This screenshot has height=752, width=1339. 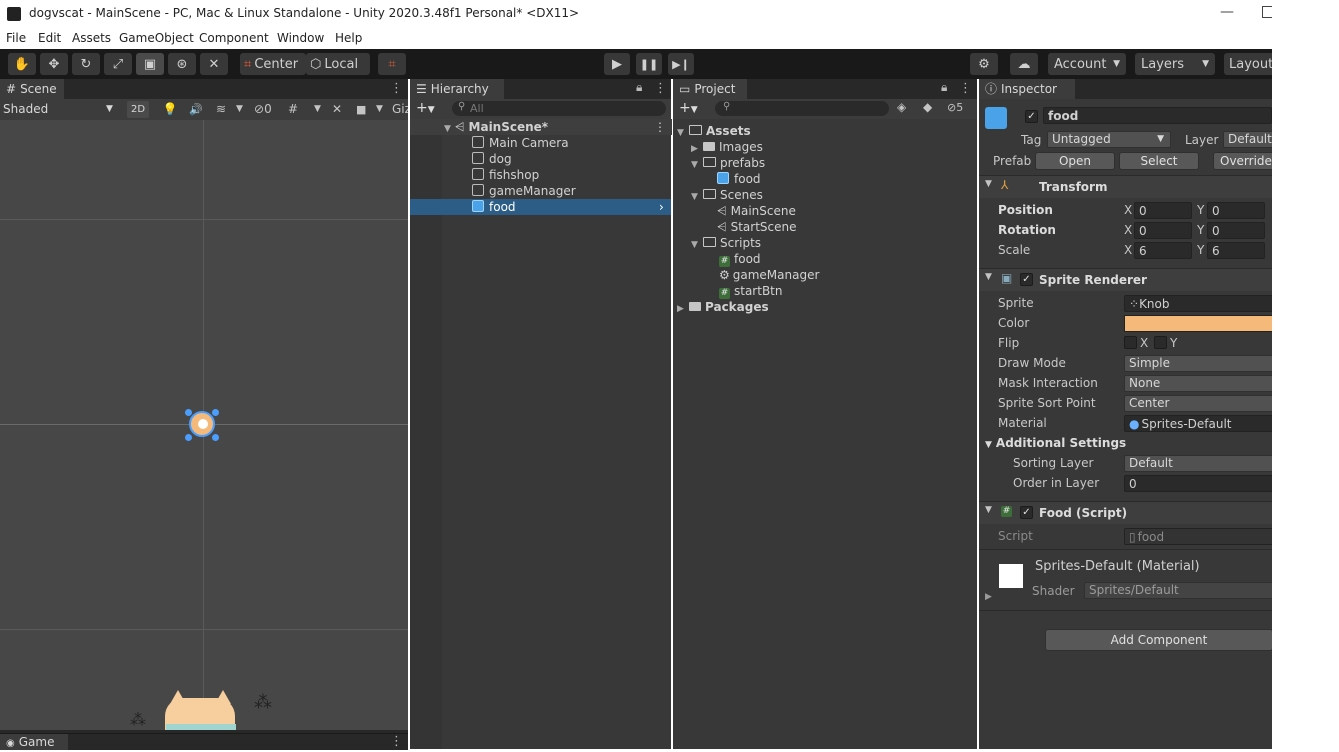 What do you see at coordinates (1027, 89) in the screenshot?
I see `tab-inspector: ⓘ Inspector` at bounding box center [1027, 89].